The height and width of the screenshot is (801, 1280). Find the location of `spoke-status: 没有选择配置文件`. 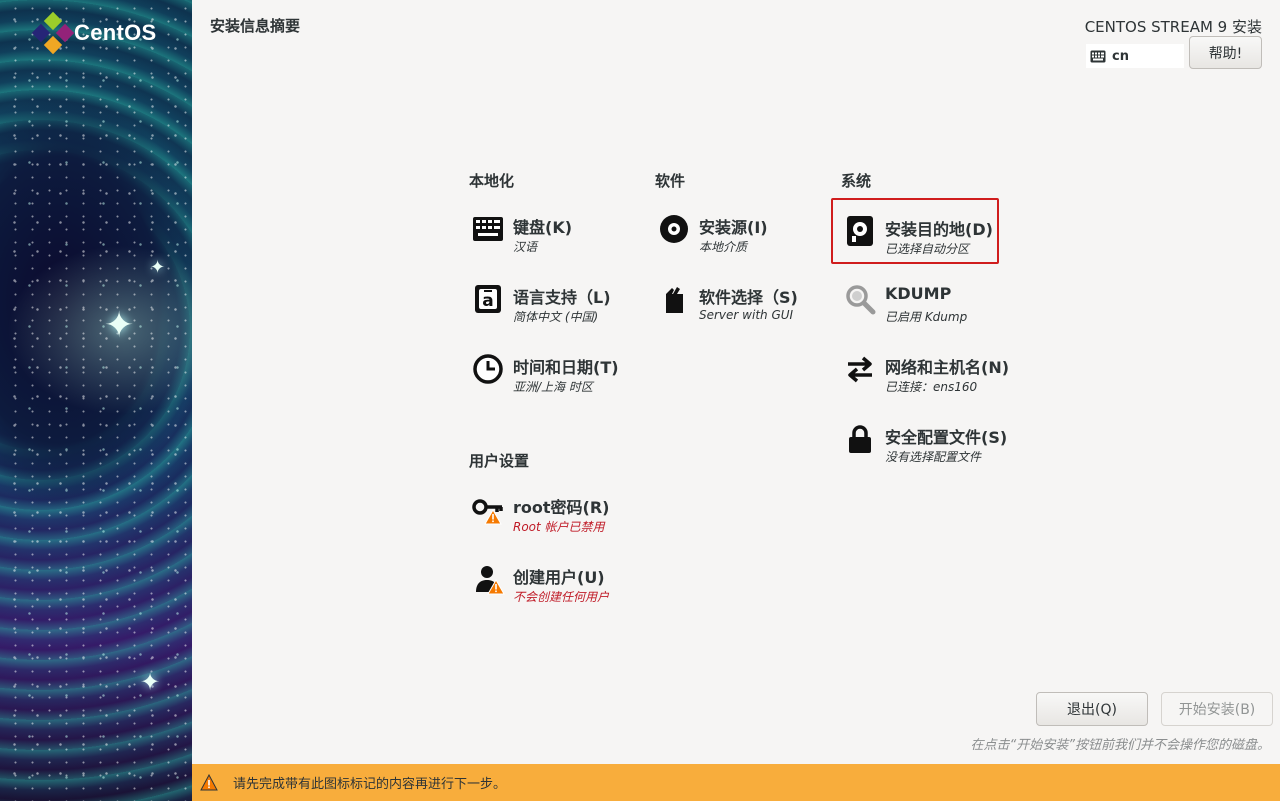

spoke-status: 没有选择配置文件 is located at coordinates (933, 457).